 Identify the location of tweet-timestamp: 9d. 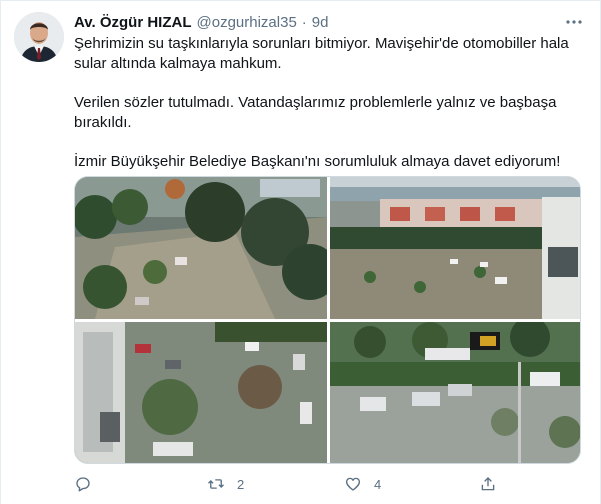
(320, 22).